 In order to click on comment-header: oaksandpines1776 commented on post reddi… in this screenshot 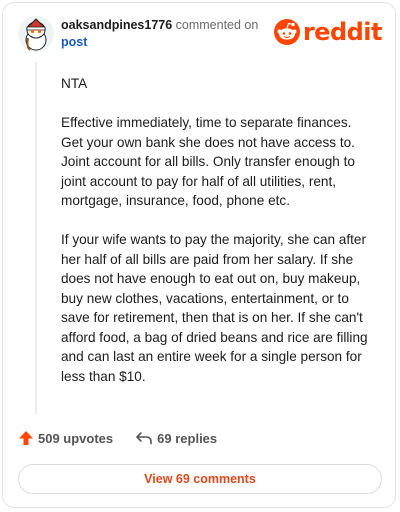, I will do `click(200, 34)`.